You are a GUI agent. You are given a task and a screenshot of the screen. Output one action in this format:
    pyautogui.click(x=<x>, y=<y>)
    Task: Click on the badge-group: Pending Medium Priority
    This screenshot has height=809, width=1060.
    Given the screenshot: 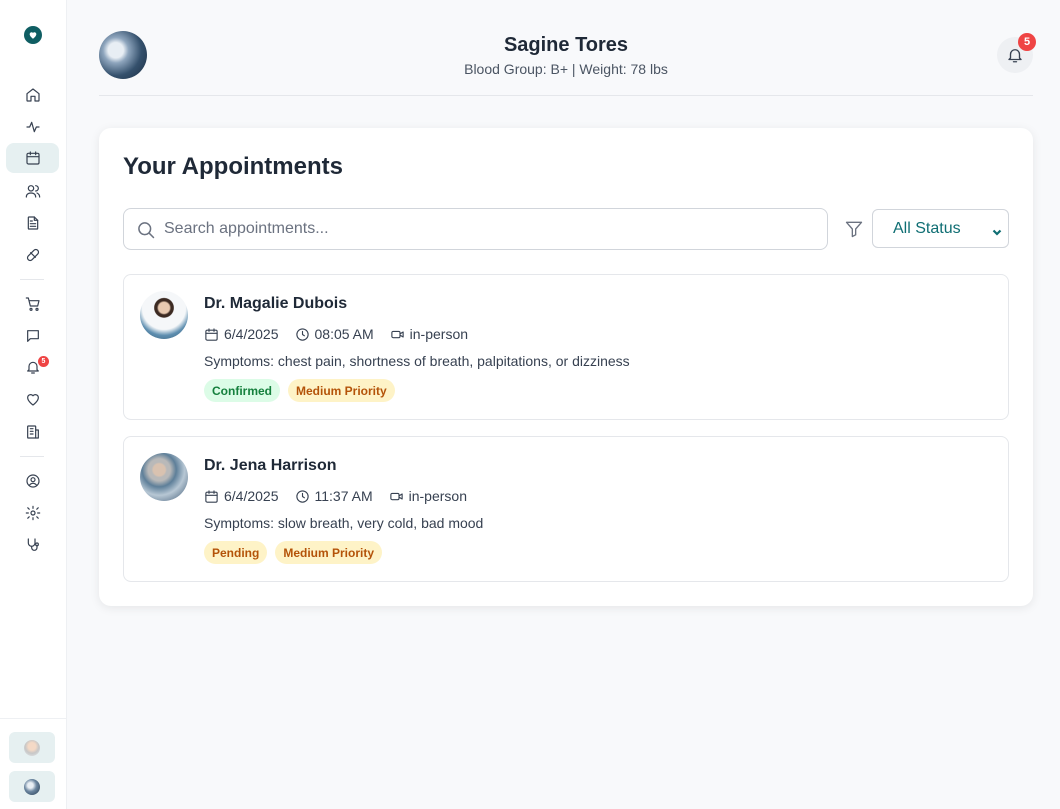 What is the action you would take?
    pyautogui.click(x=293, y=552)
    